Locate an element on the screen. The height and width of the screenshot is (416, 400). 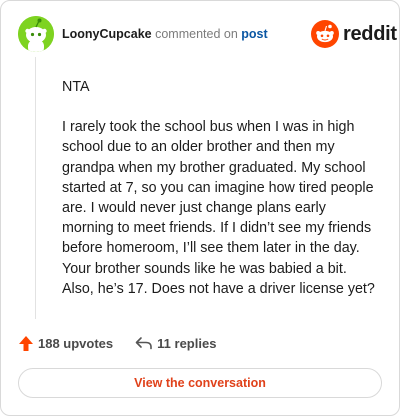
post-link: post is located at coordinates (254, 34).